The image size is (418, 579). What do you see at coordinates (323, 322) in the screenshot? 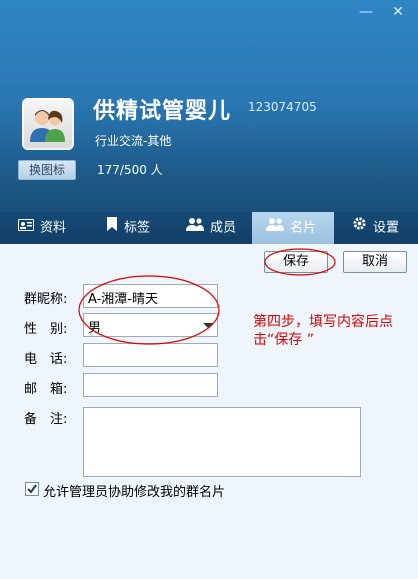
I see `instruction-annotation-line1: 第四步，填写内容后点` at bounding box center [323, 322].